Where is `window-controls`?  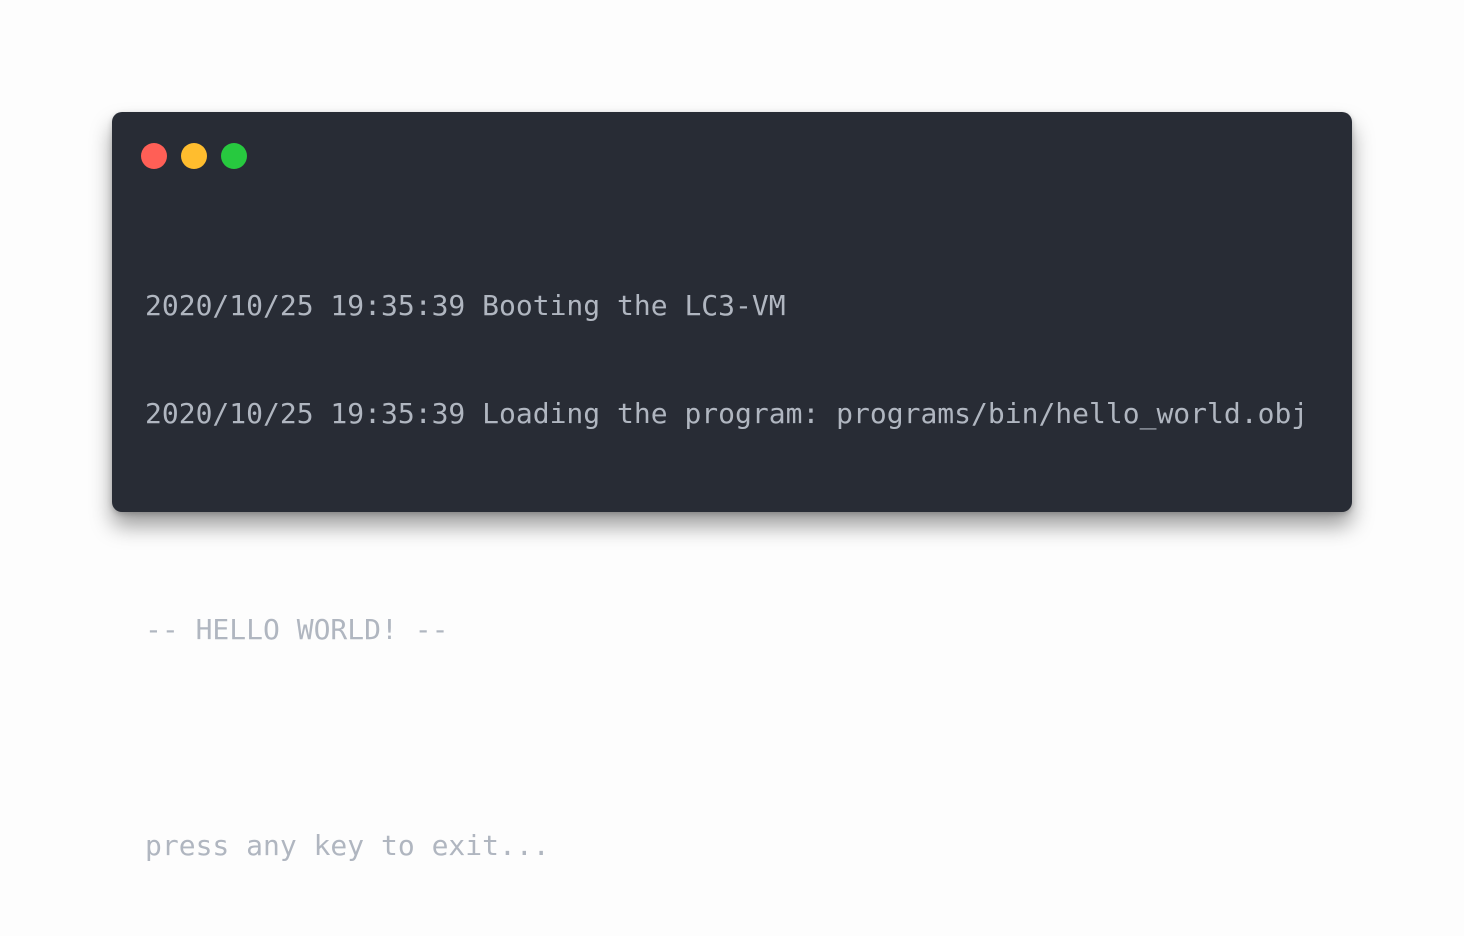 window-controls is located at coordinates (194, 156).